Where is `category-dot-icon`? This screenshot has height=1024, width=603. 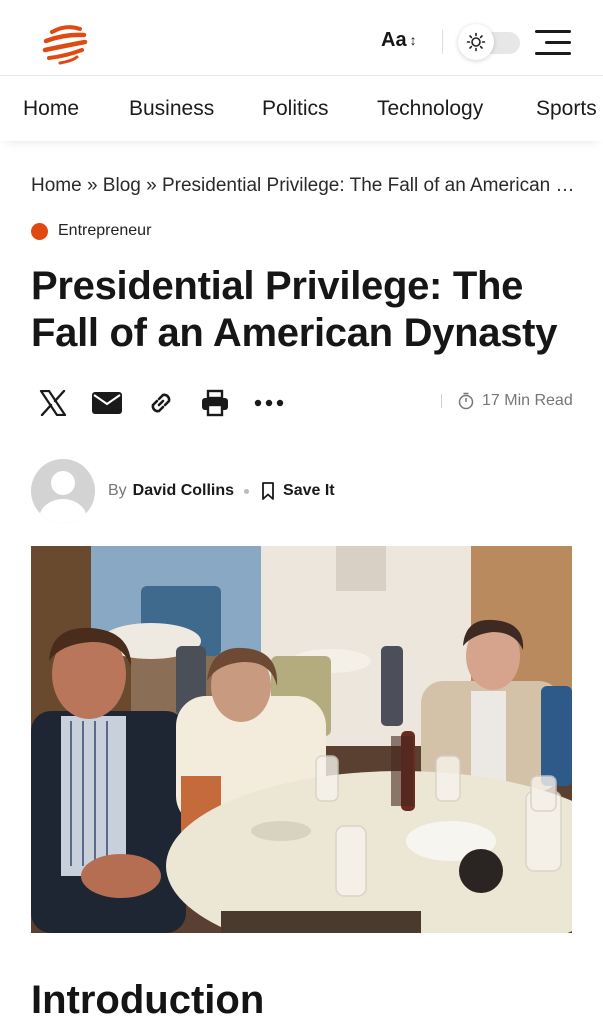 category-dot-icon is located at coordinates (39, 231).